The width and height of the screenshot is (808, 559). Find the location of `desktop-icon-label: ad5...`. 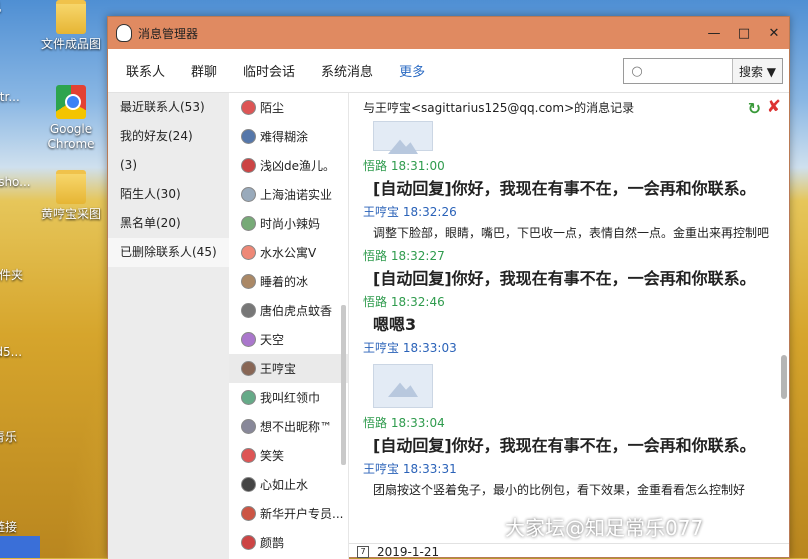

desktop-icon-label: ad5... is located at coordinates (11, 352).